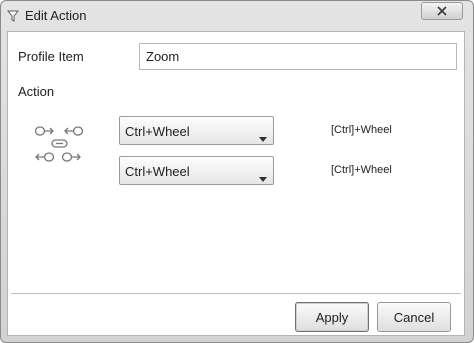  Describe the element at coordinates (51, 56) in the screenshot. I see `profile-item-label: Profile Item` at that location.